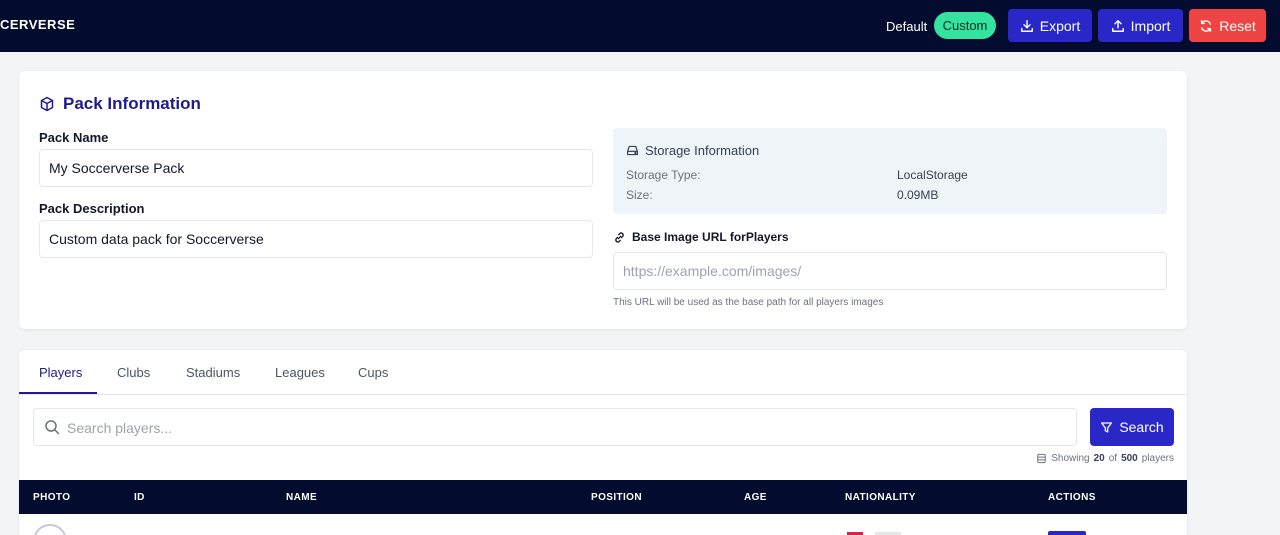  What do you see at coordinates (1129, 458) in the screenshot?
I see `results-total-count: 500` at bounding box center [1129, 458].